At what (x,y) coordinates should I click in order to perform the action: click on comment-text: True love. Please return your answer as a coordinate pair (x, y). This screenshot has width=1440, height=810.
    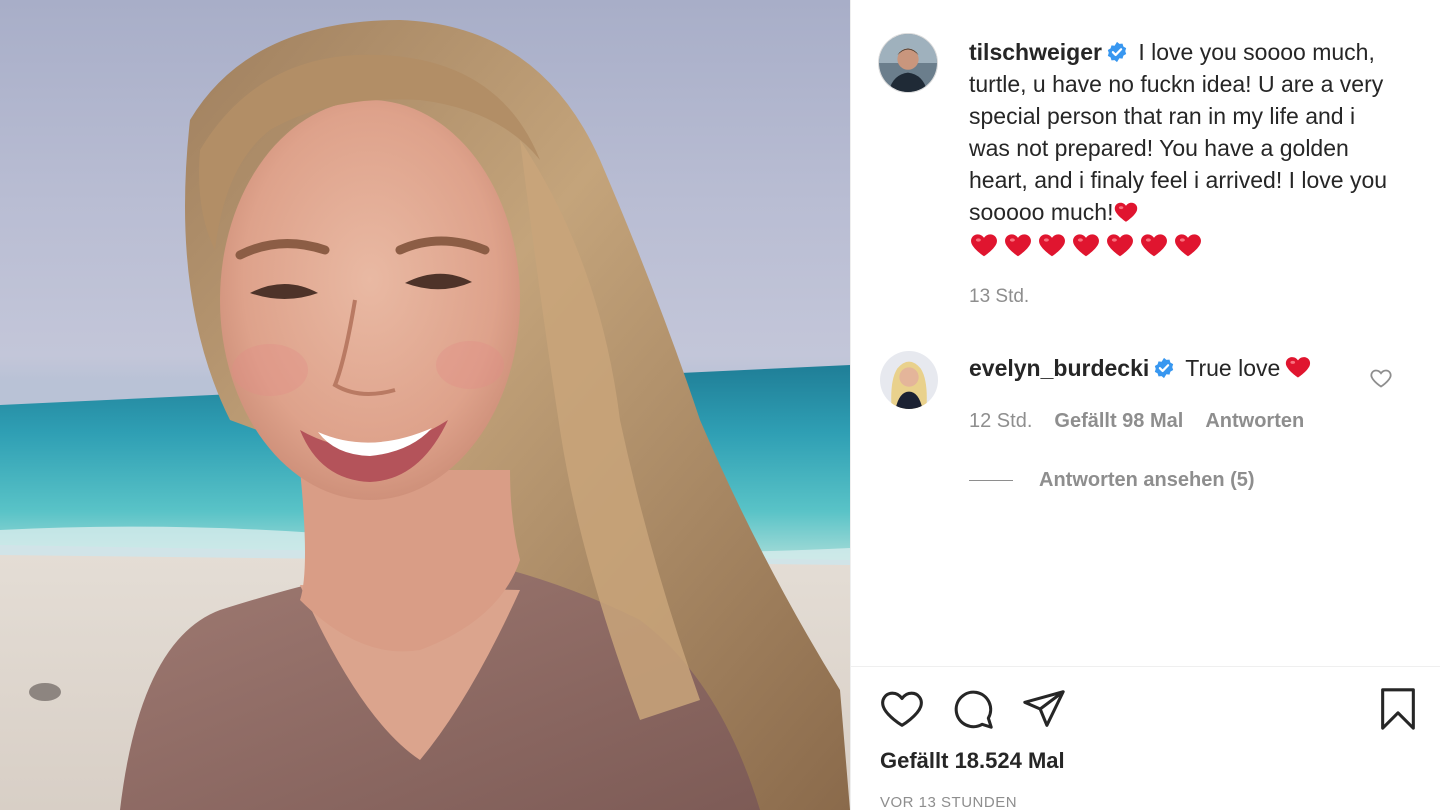
    Looking at the image, I should click on (1233, 368).